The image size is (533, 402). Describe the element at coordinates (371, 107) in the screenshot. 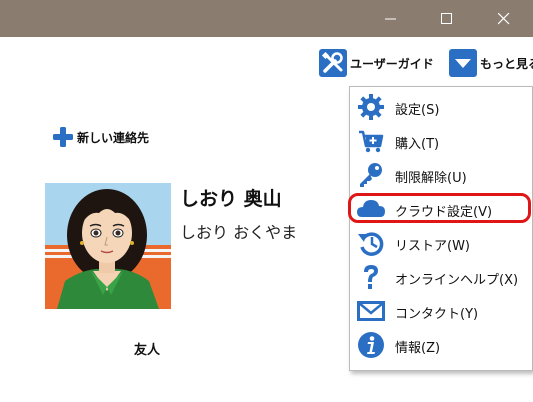

I see `gear-icon` at that location.